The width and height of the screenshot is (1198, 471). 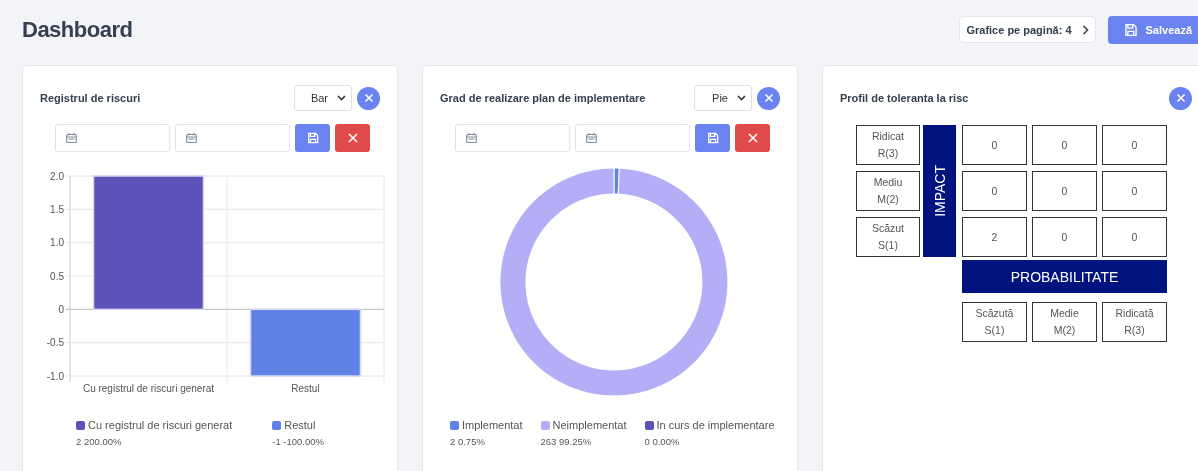 I want to click on legend-label: Implementat, so click(x=492, y=425).